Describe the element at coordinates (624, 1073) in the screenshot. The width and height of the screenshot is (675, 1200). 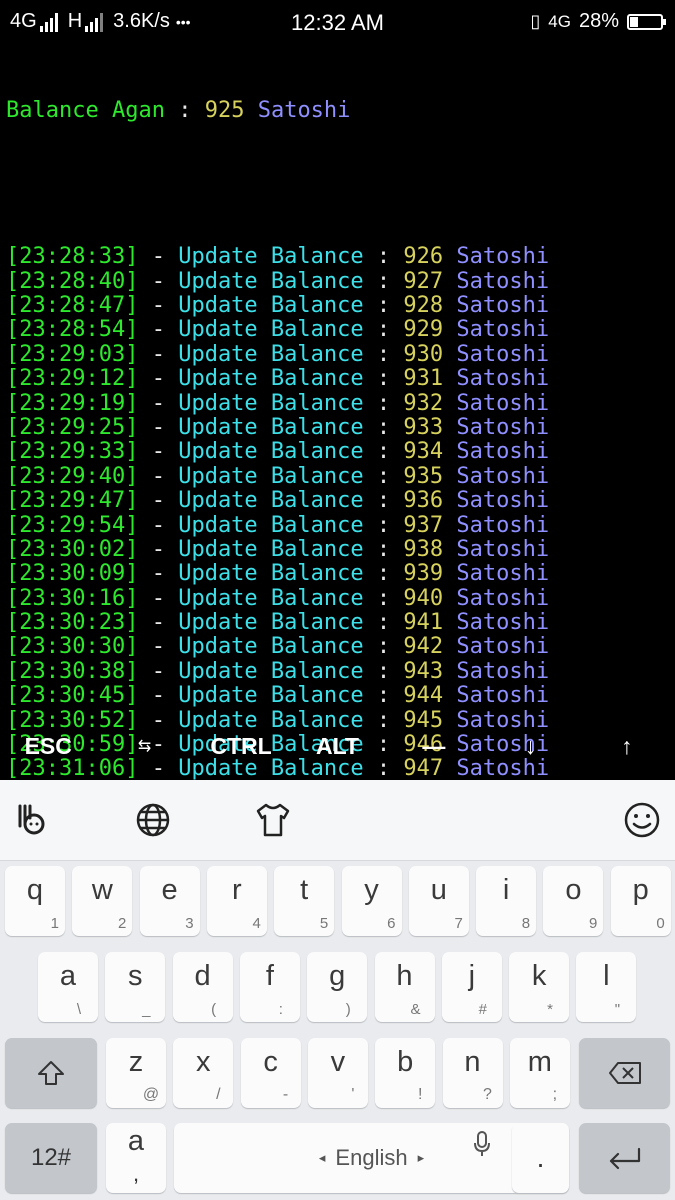
I see `backspace-key` at that location.